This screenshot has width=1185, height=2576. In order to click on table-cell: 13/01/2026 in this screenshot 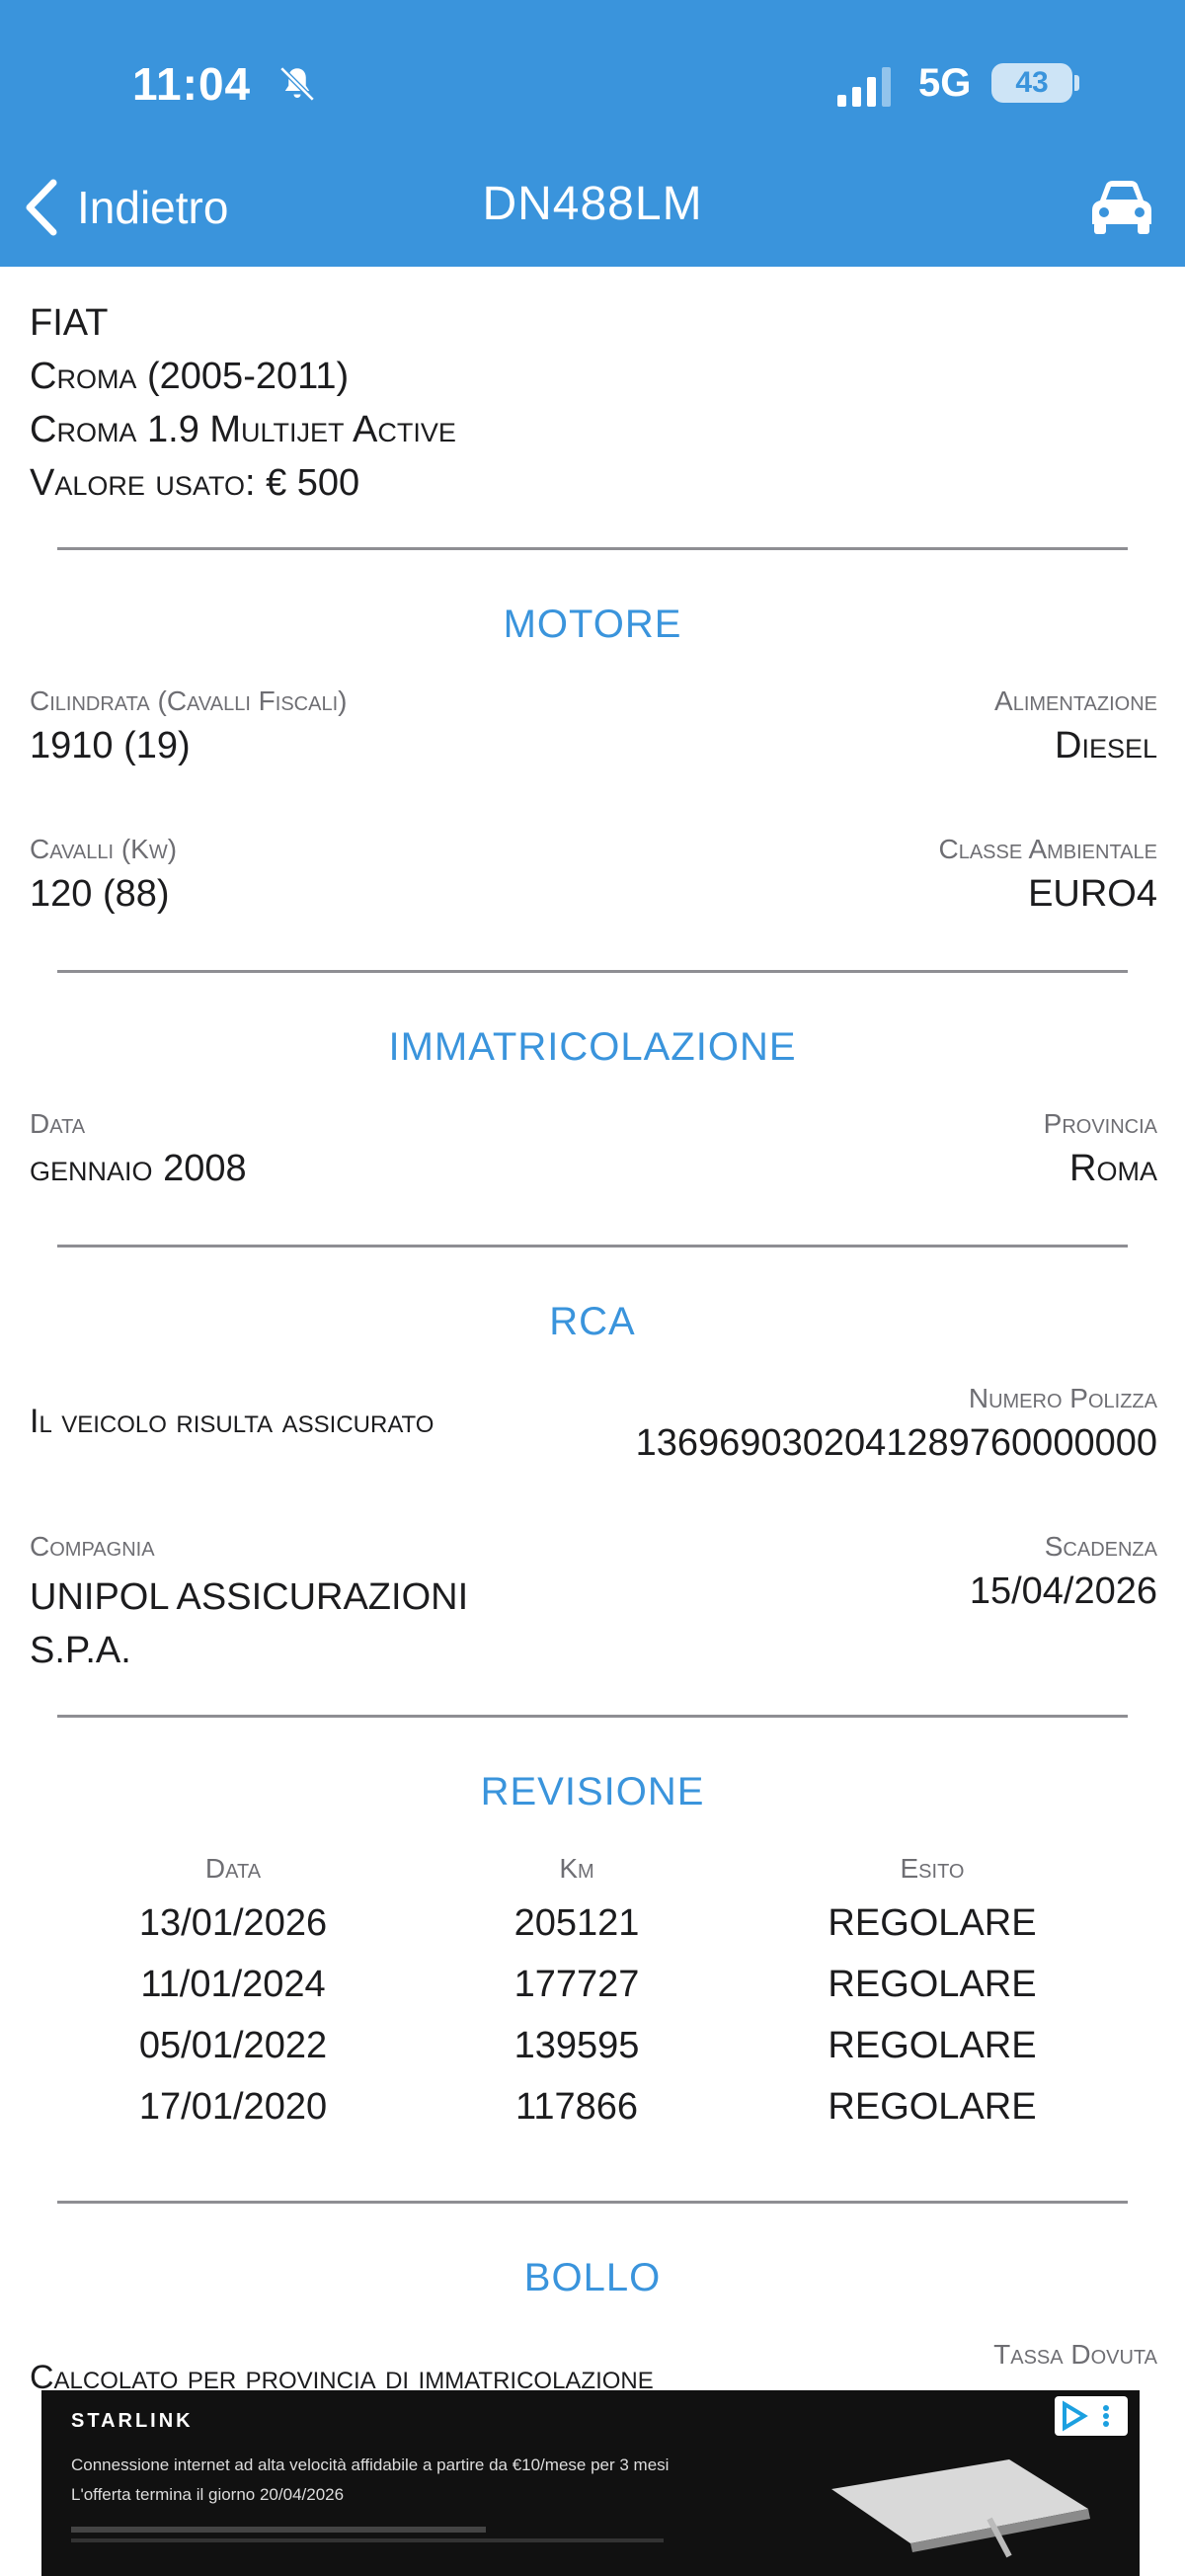, I will do `click(233, 1923)`.